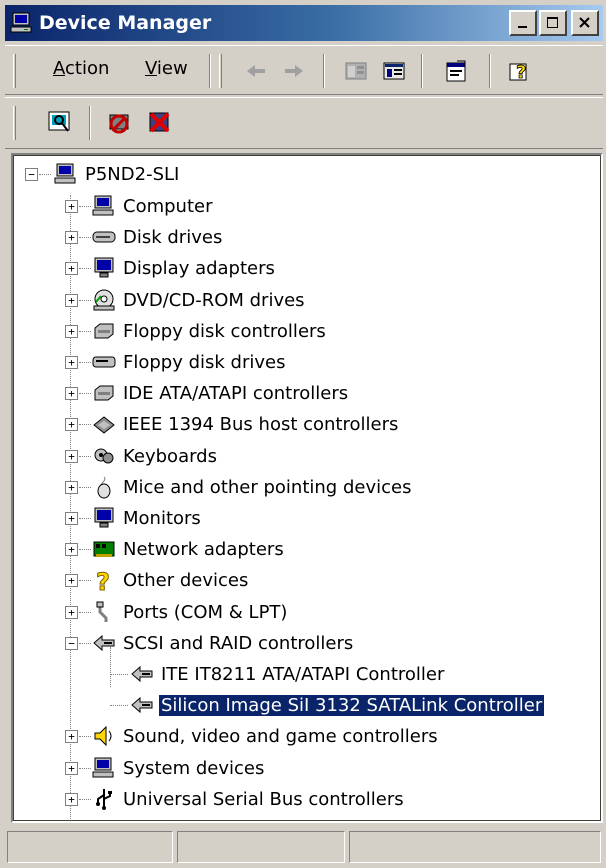 Image resolution: width=606 pixels, height=868 pixels. I want to click on tree-item: System devices, so click(178, 768).